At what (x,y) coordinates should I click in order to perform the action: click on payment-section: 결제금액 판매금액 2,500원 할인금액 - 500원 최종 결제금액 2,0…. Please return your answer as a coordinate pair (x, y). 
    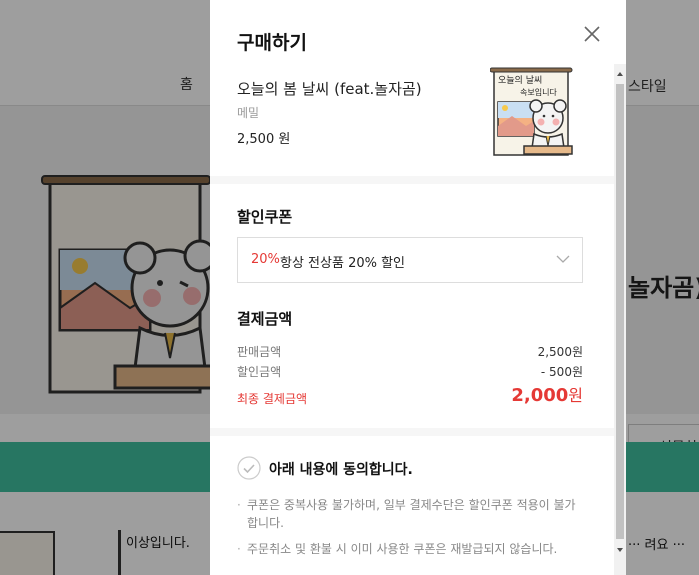
    Looking at the image, I should click on (412, 365).